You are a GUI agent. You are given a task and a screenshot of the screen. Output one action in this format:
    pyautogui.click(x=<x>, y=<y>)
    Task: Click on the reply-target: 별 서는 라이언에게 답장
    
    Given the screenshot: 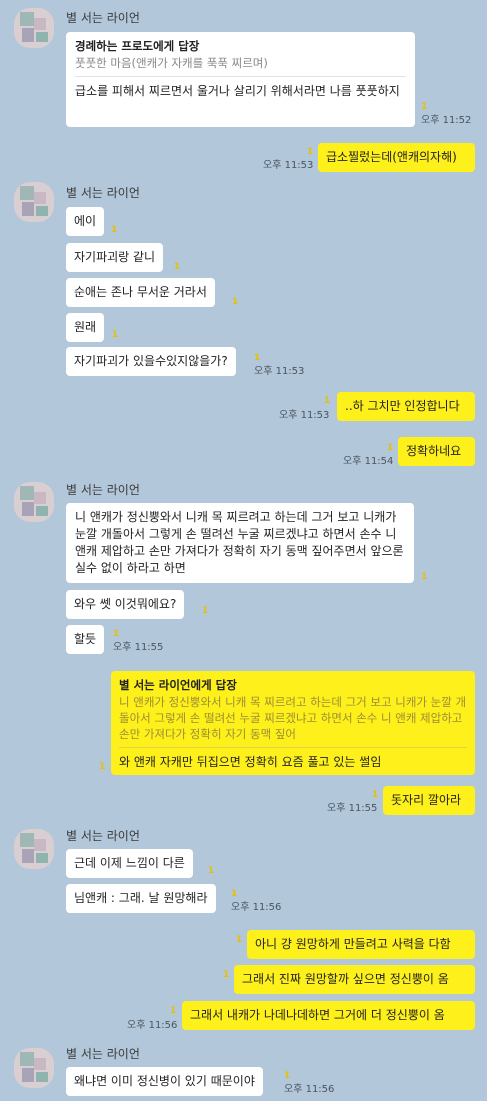 What is the action you would take?
    pyautogui.click(x=178, y=685)
    